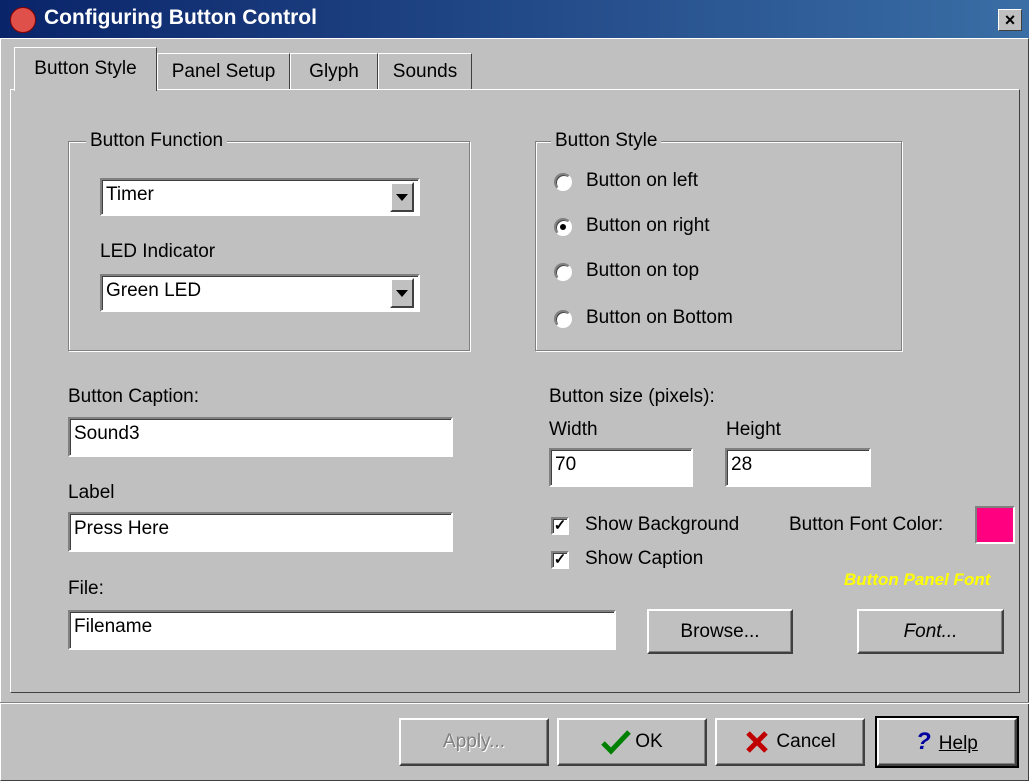 This screenshot has height=781, width=1029. Describe the element at coordinates (632, 396) in the screenshot. I see `button-size-label: Button size (pixels):` at that location.